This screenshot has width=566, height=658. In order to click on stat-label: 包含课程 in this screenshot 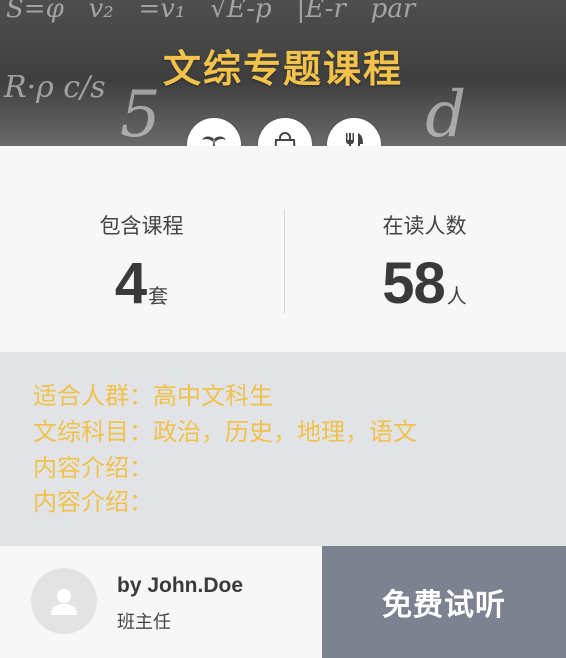, I will do `click(141, 226)`.